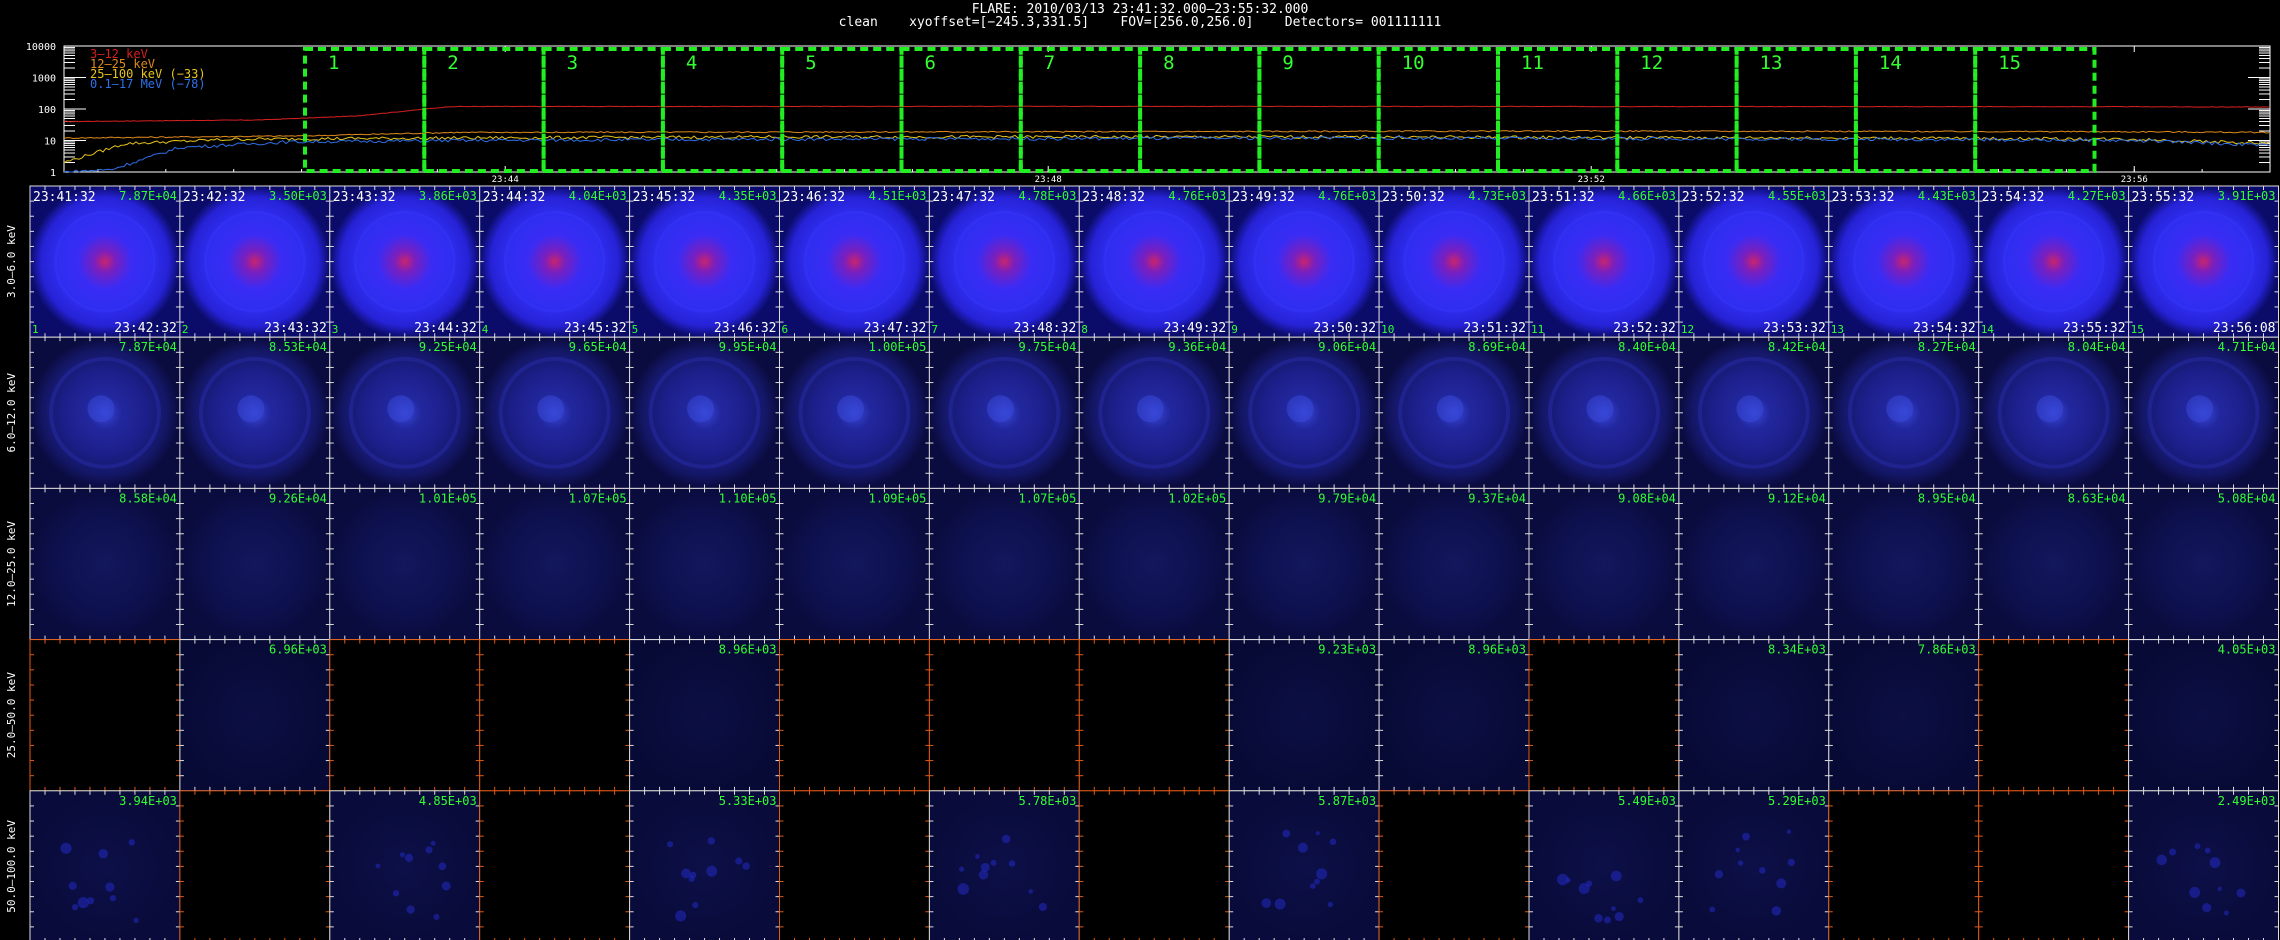 The width and height of the screenshot is (2280, 940). I want to click on time-window-label: 4, so click(691, 63).